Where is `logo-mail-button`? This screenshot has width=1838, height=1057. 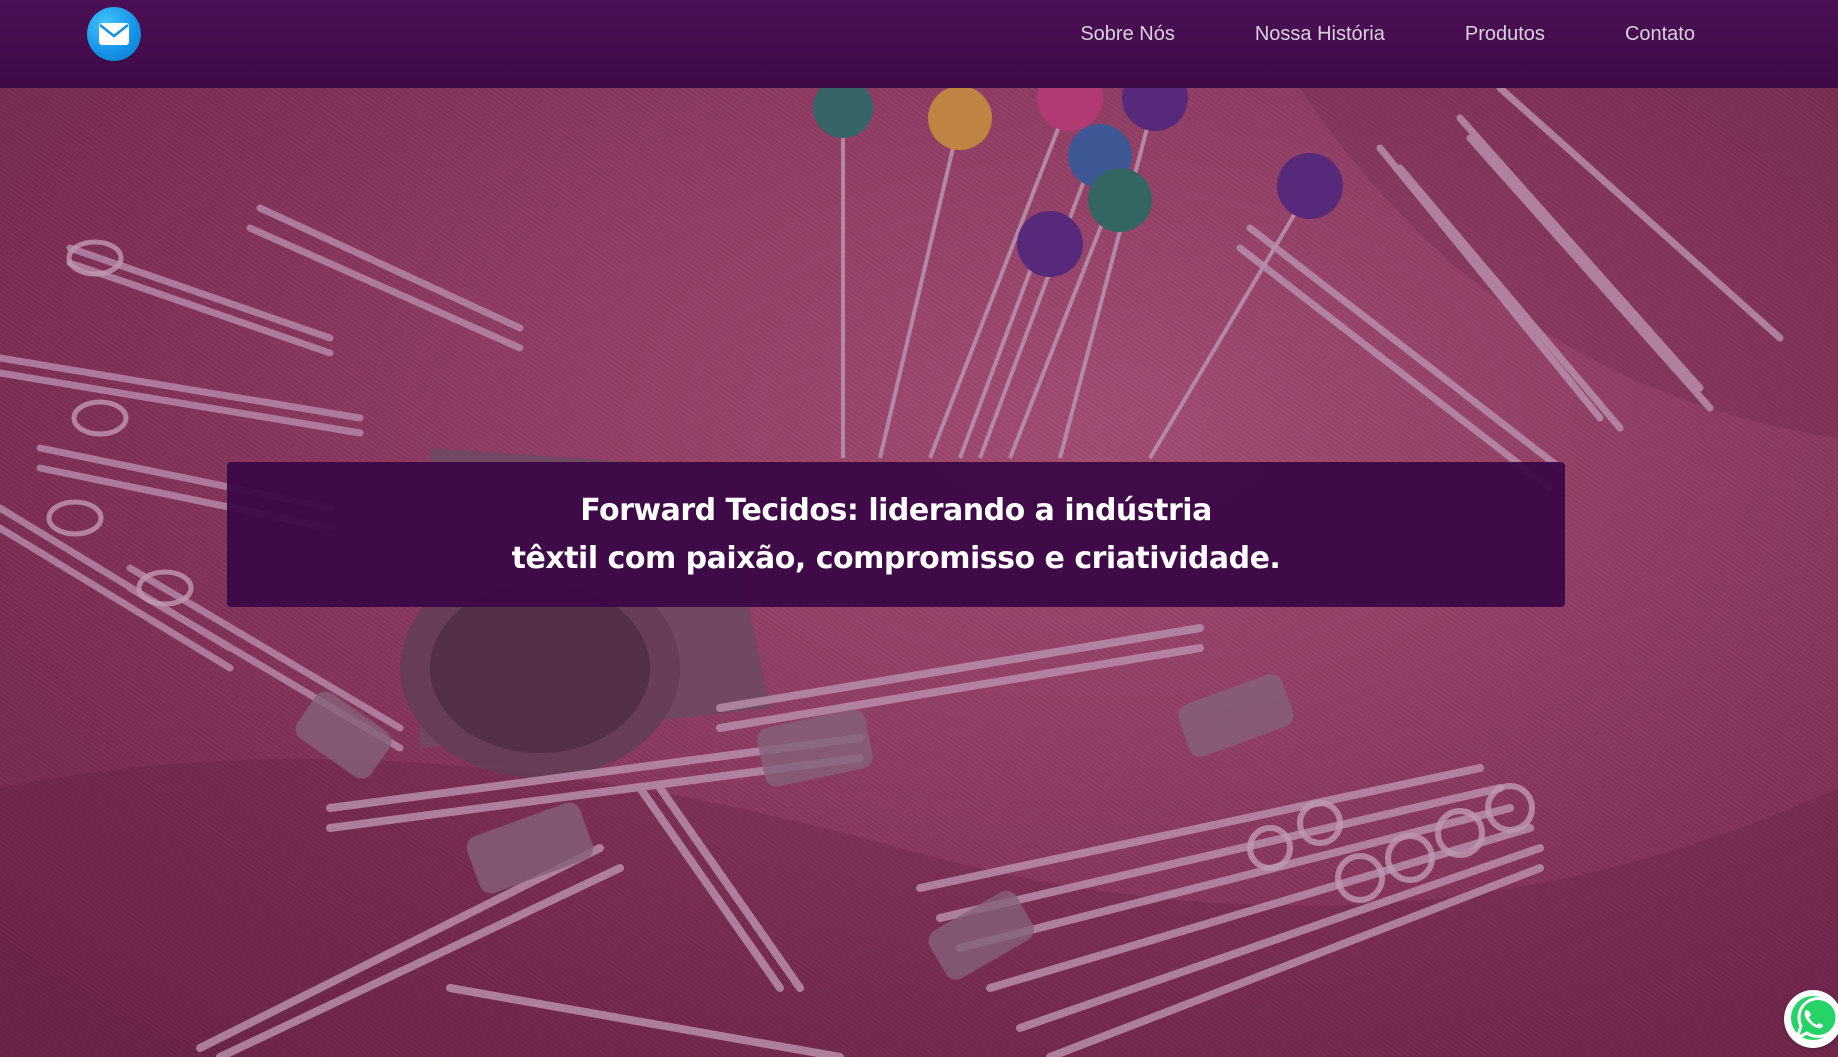 logo-mail-button is located at coordinates (114, 34).